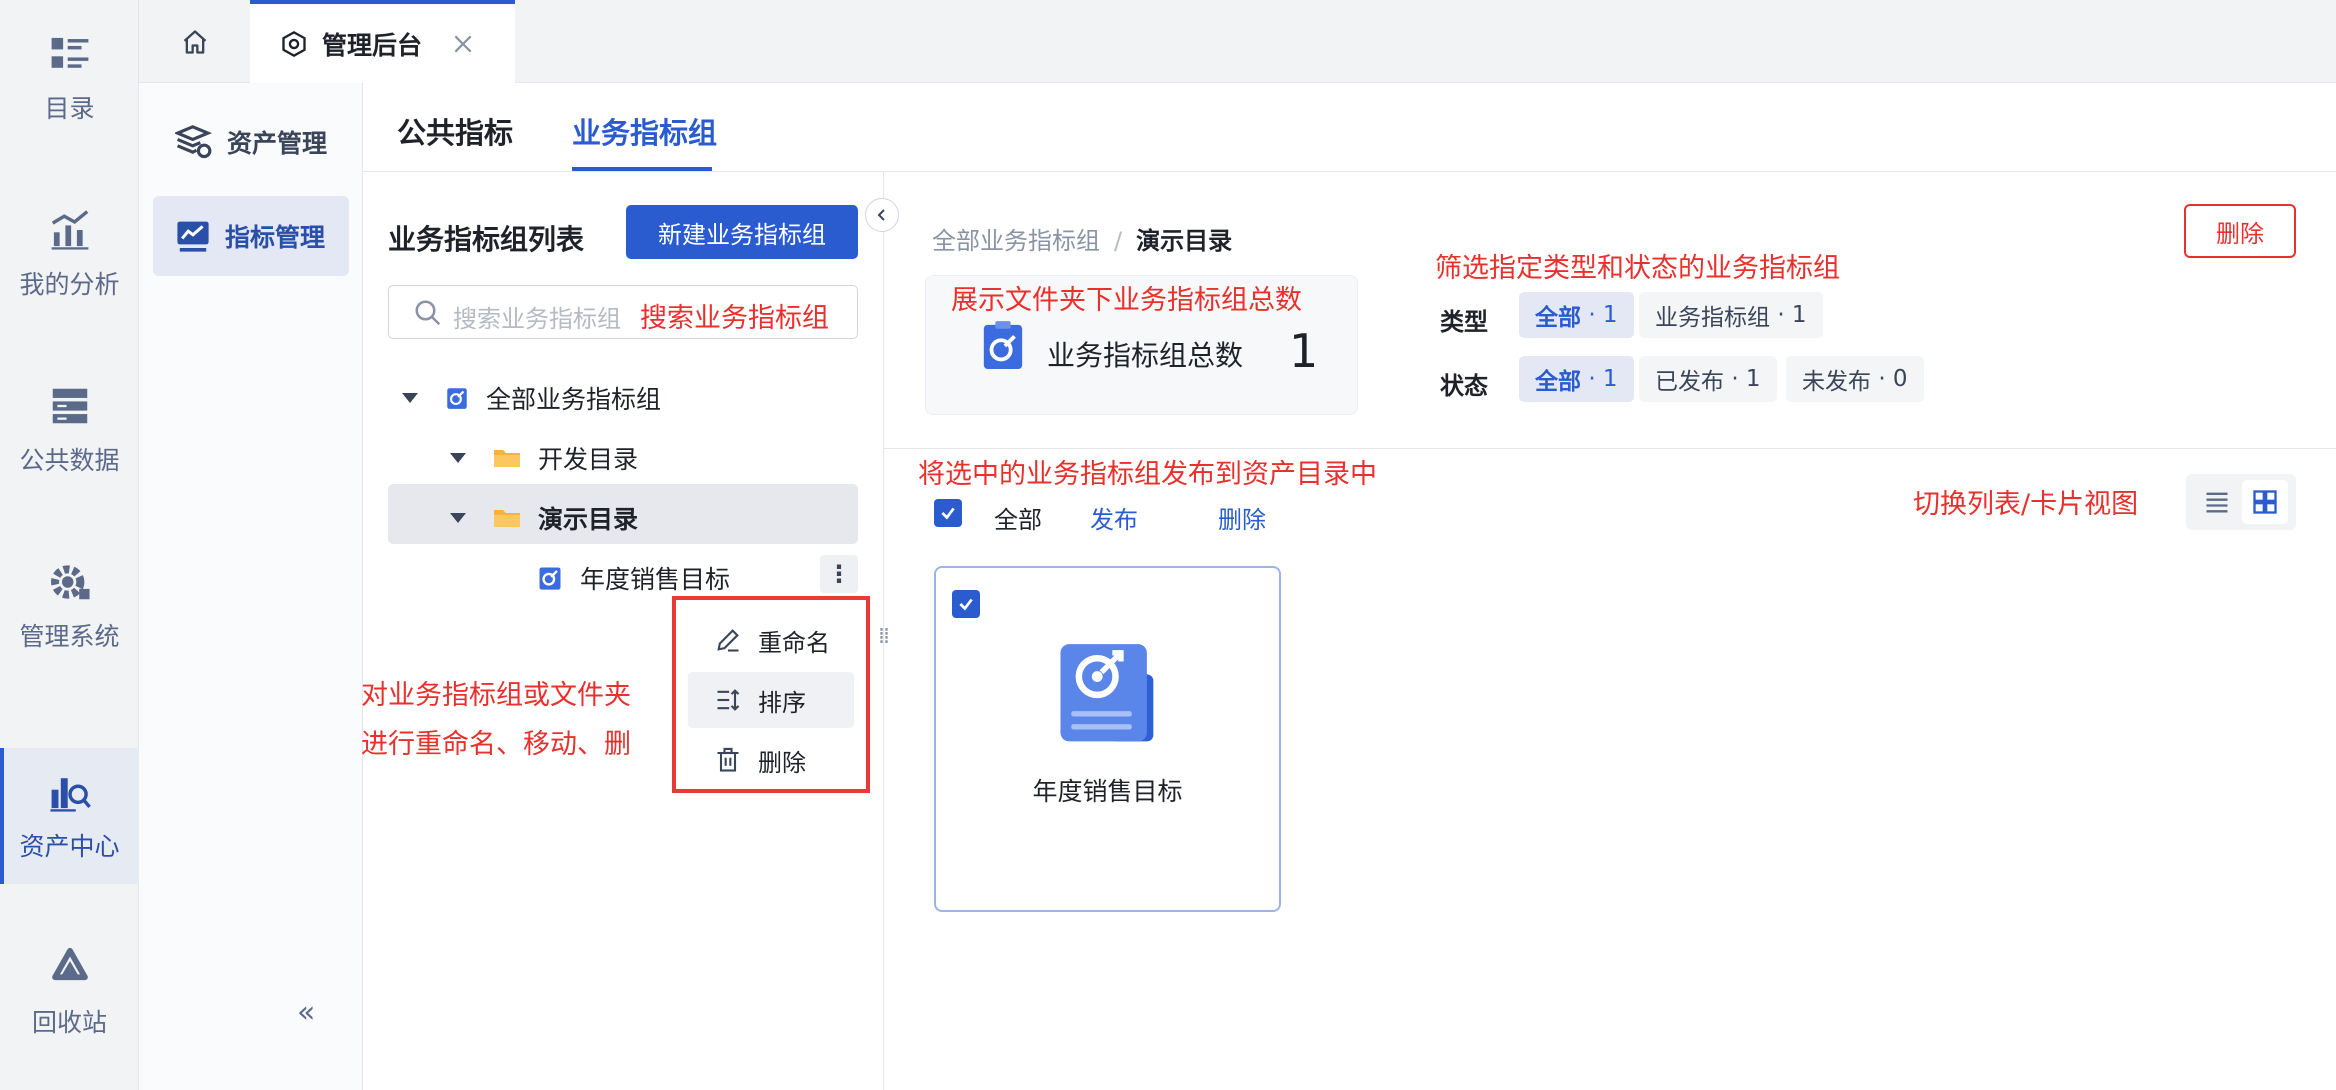 The width and height of the screenshot is (2336, 1090). I want to click on nav-label: 目录, so click(69, 108).